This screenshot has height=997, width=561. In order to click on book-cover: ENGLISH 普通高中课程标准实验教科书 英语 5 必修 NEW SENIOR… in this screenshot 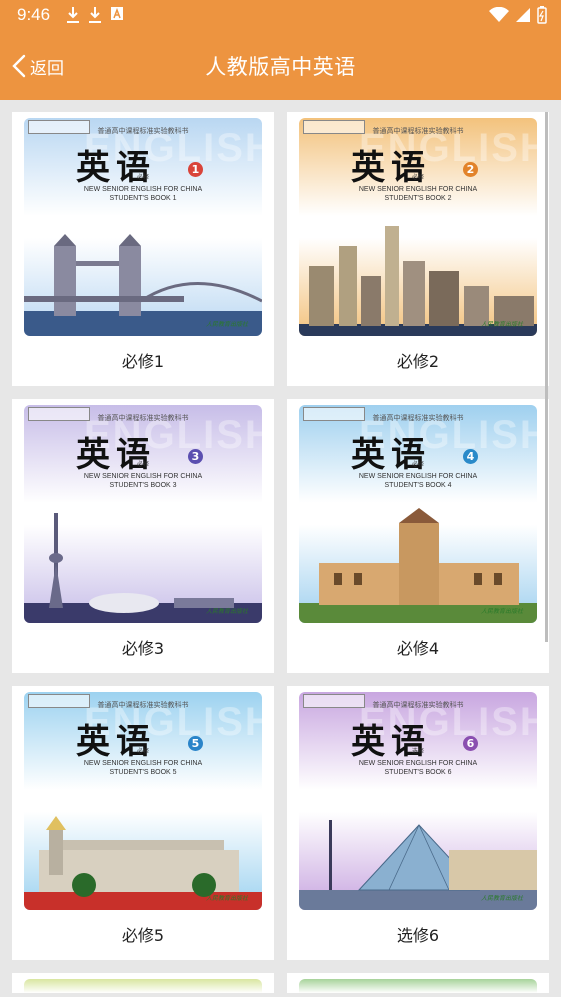, I will do `click(143, 801)`.